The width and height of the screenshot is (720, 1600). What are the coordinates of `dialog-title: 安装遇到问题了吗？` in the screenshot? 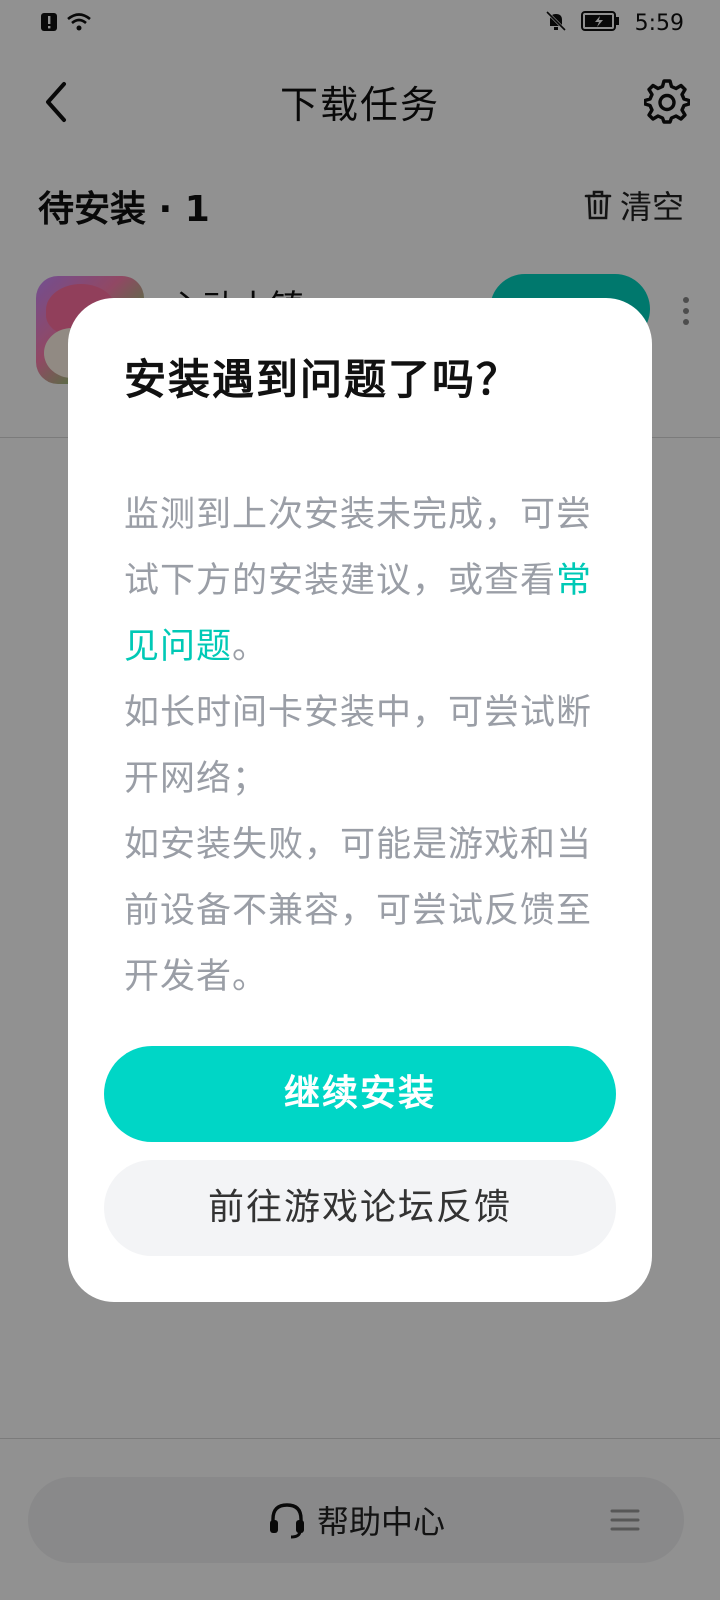 It's located at (322, 379).